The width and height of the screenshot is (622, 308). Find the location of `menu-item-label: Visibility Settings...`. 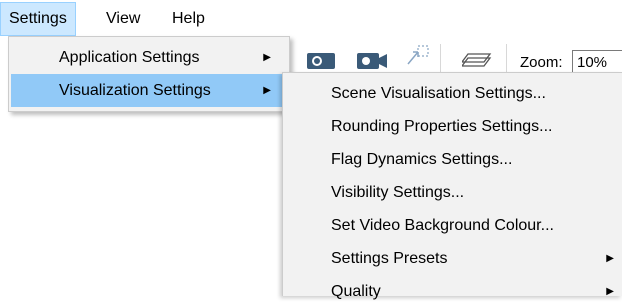

menu-item-label: Visibility Settings... is located at coordinates (398, 192).